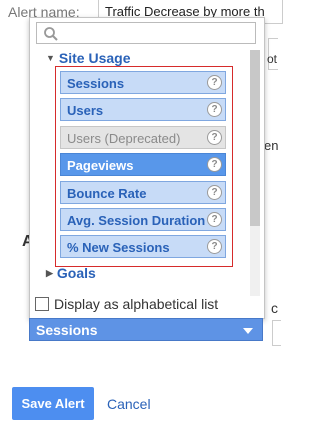  What do you see at coordinates (107, 193) in the screenshot?
I see `metric-item-label: Bounce Rate` at bounding box center [107, 193].